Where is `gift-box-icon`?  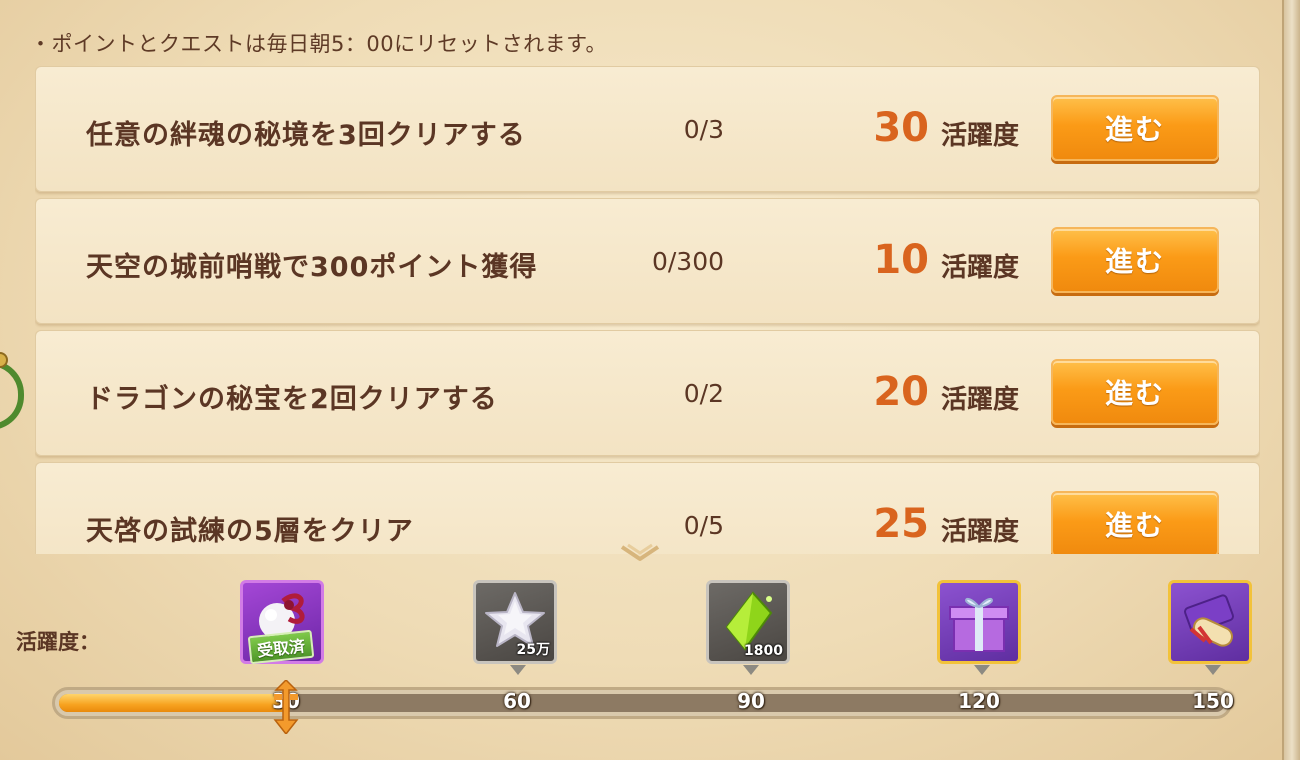
gift-box-icon is located at coordinates (979, 624).